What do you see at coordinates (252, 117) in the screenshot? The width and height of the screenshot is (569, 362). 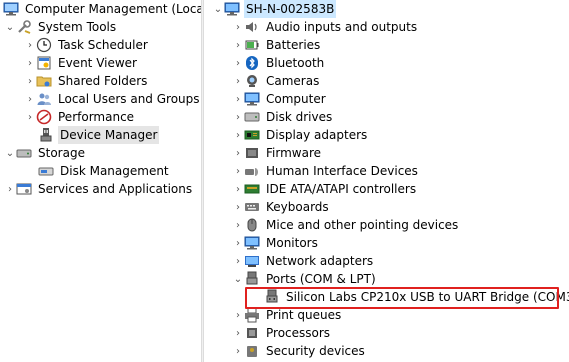 I see `disk-drive-icon` at bounding box center [252, 117].